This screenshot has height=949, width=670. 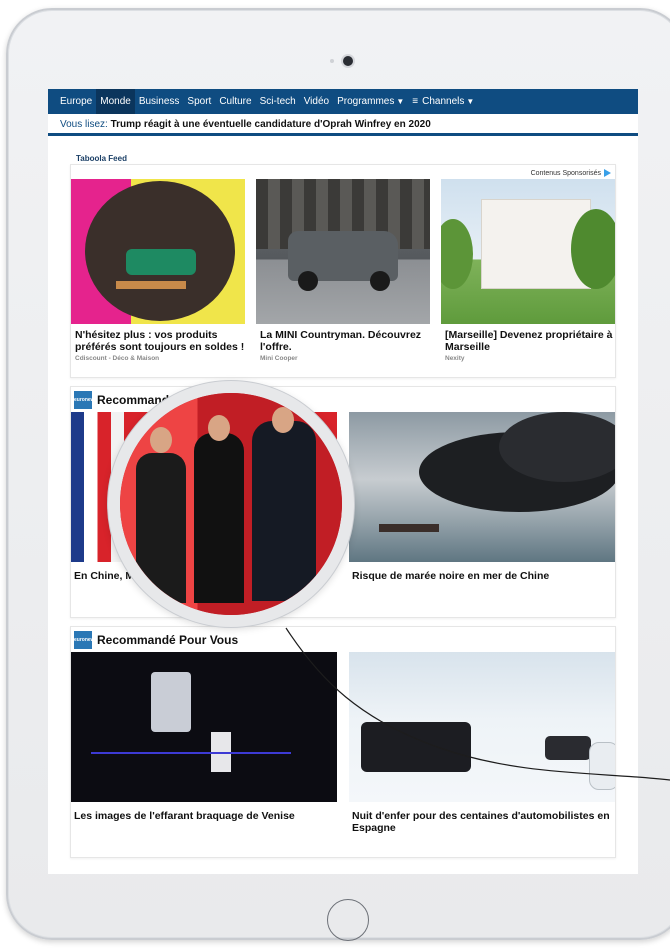 I want to click on sponsor-label-text: Contenus Sponsorisés, so click(x=565, y=173).